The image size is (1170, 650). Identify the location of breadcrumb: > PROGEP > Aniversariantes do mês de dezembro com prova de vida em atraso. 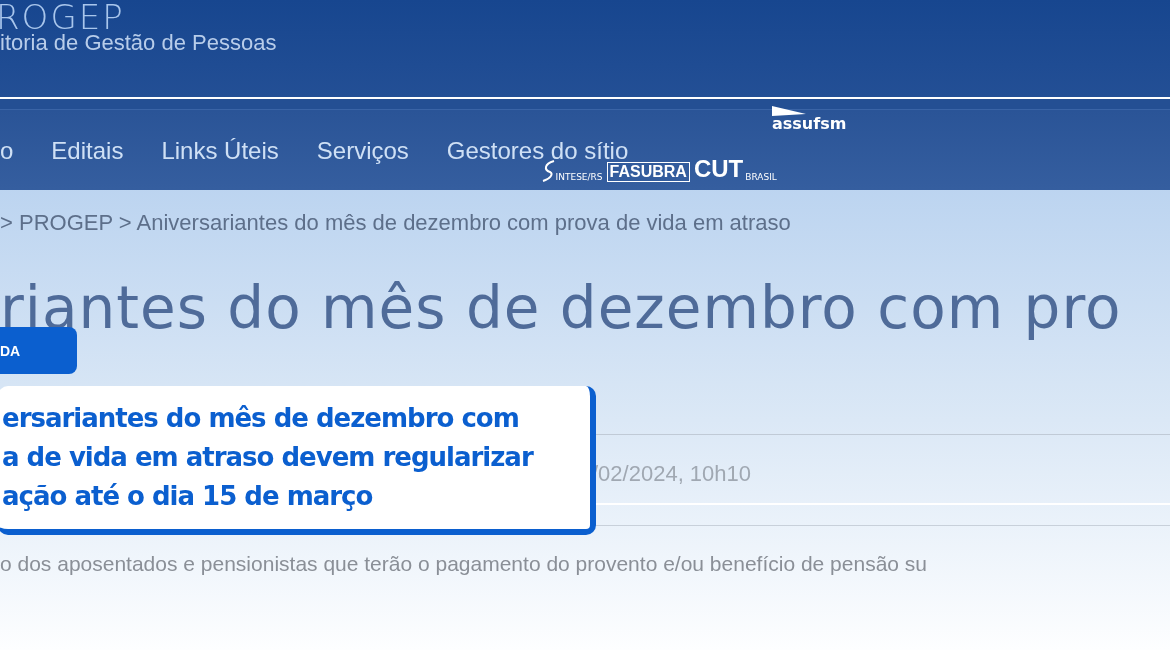
(396, 223).